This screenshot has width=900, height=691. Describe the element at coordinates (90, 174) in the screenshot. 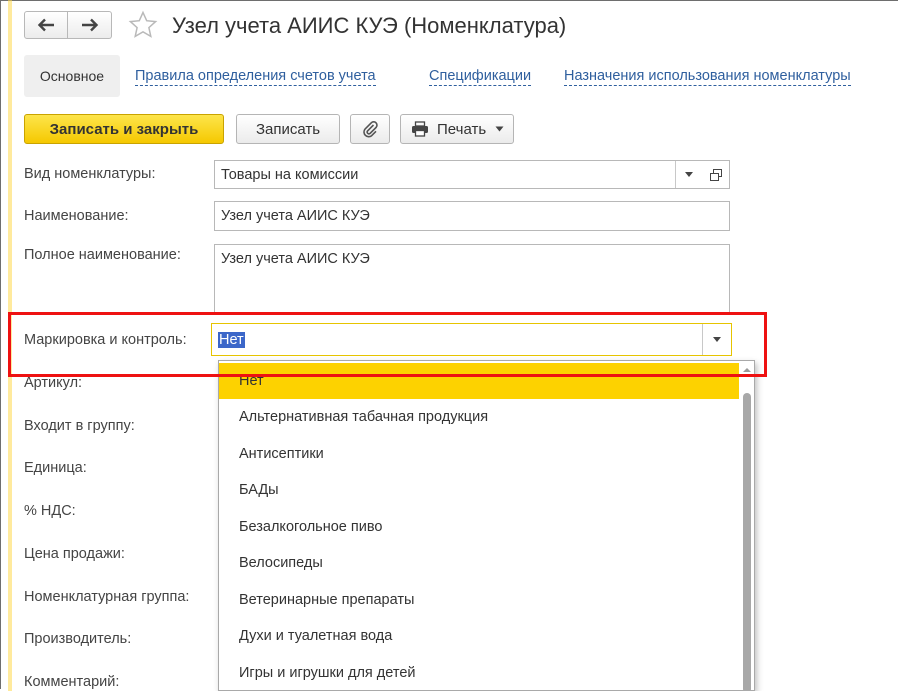

I see `nomenclature-type-label: Вид номенклатуры:` at that location.